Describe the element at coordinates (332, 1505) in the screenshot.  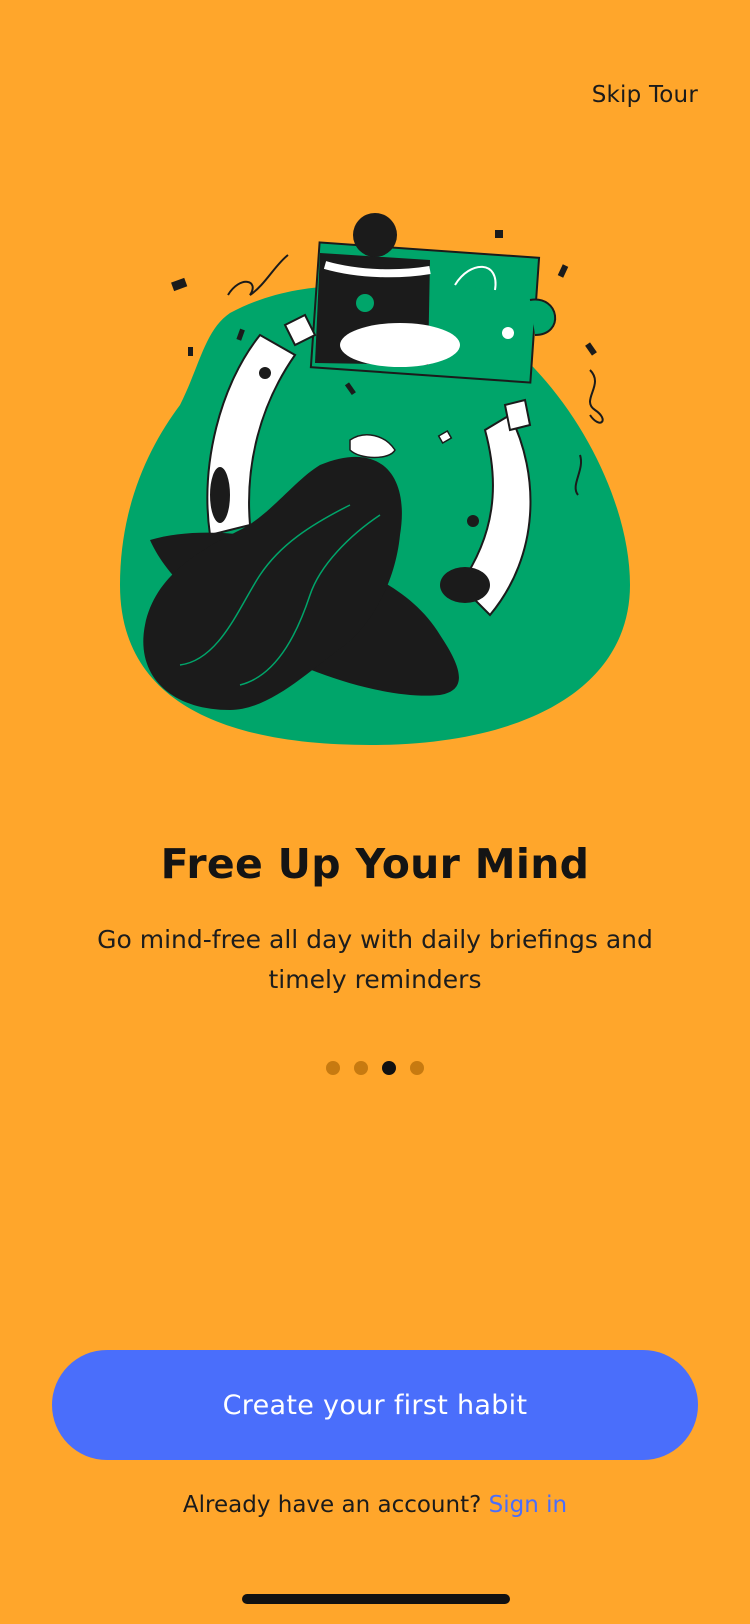
I see `account-prompt-text: Already have an account?` at that location.